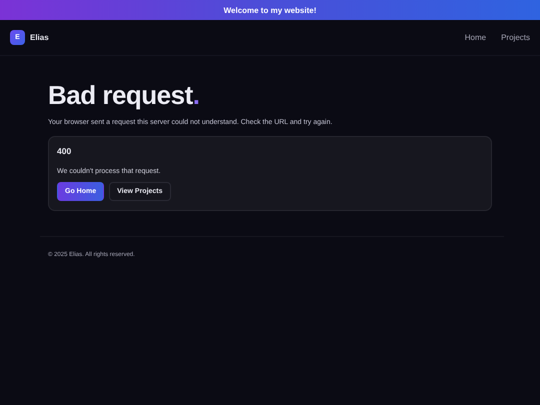  I want to click on brand-name: Elias, so click(39, 37).